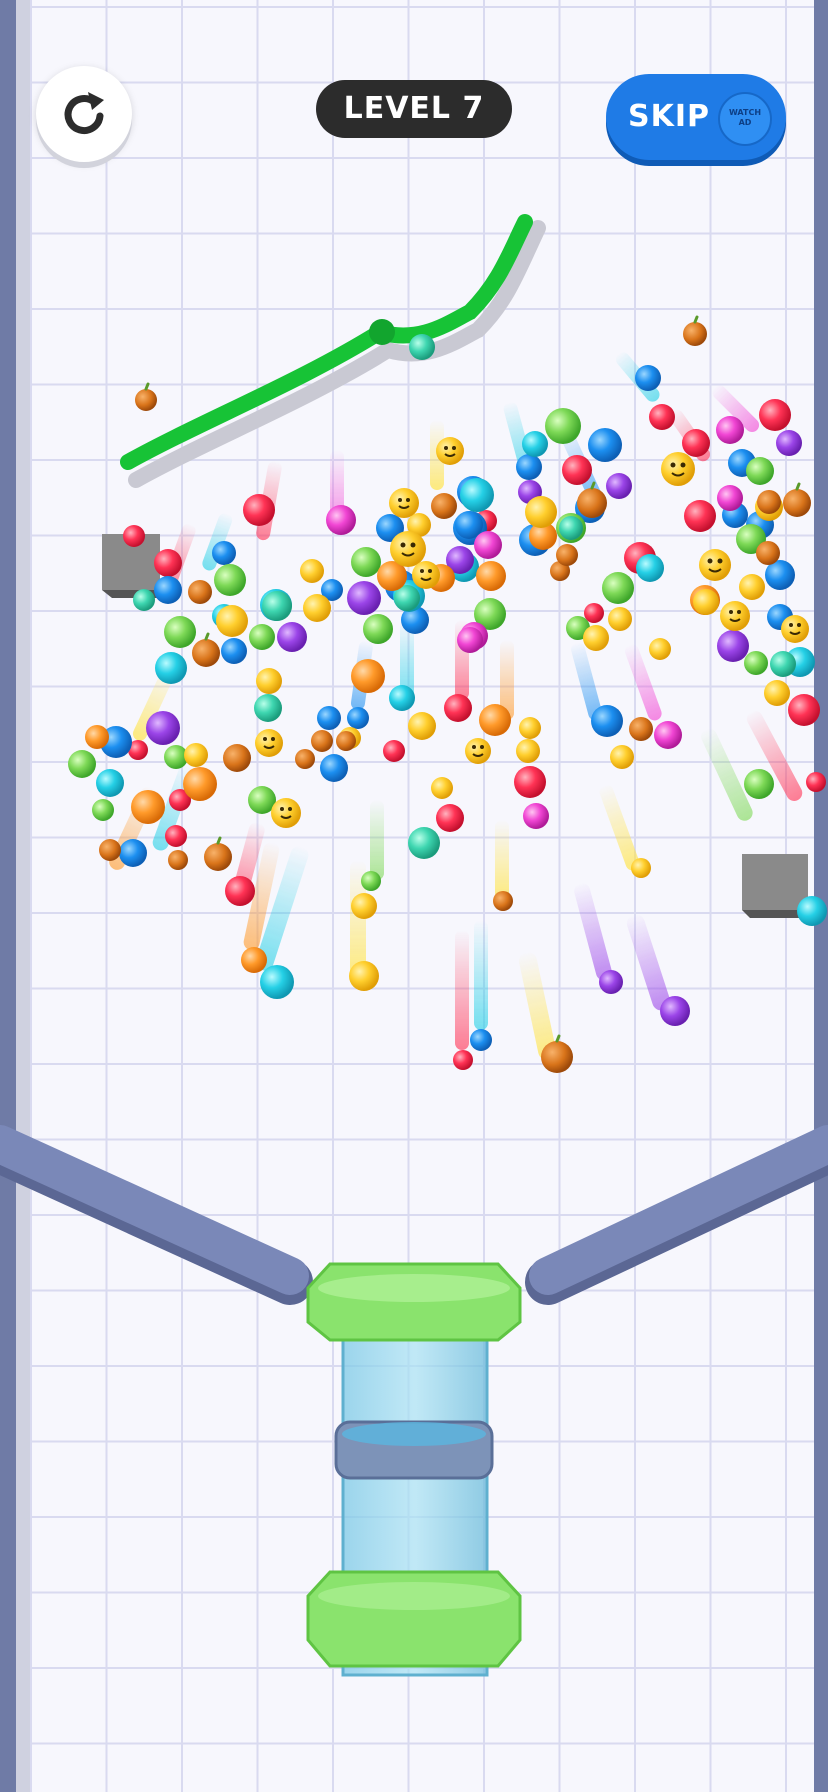  I want to click on drawn-line, so click(333, 351).